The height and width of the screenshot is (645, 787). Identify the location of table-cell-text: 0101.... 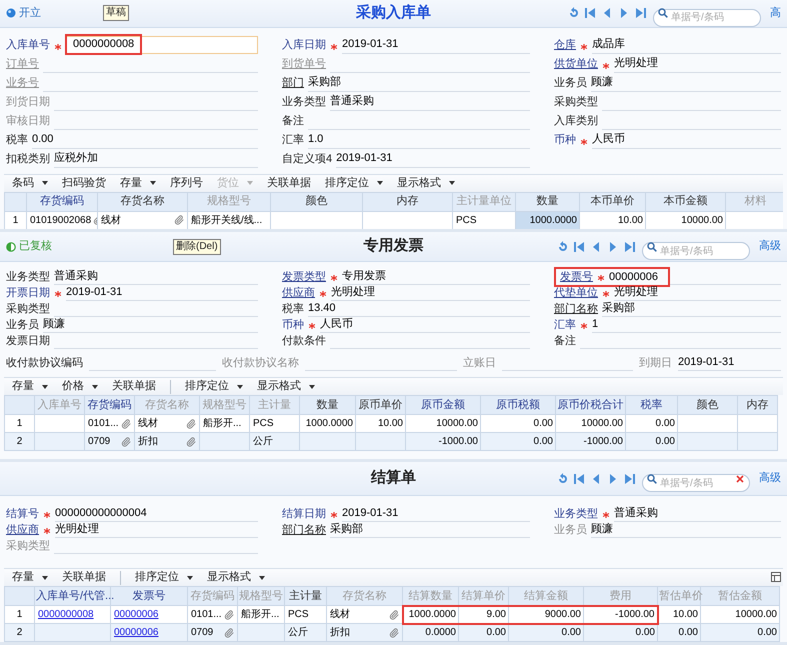
(206, 615).